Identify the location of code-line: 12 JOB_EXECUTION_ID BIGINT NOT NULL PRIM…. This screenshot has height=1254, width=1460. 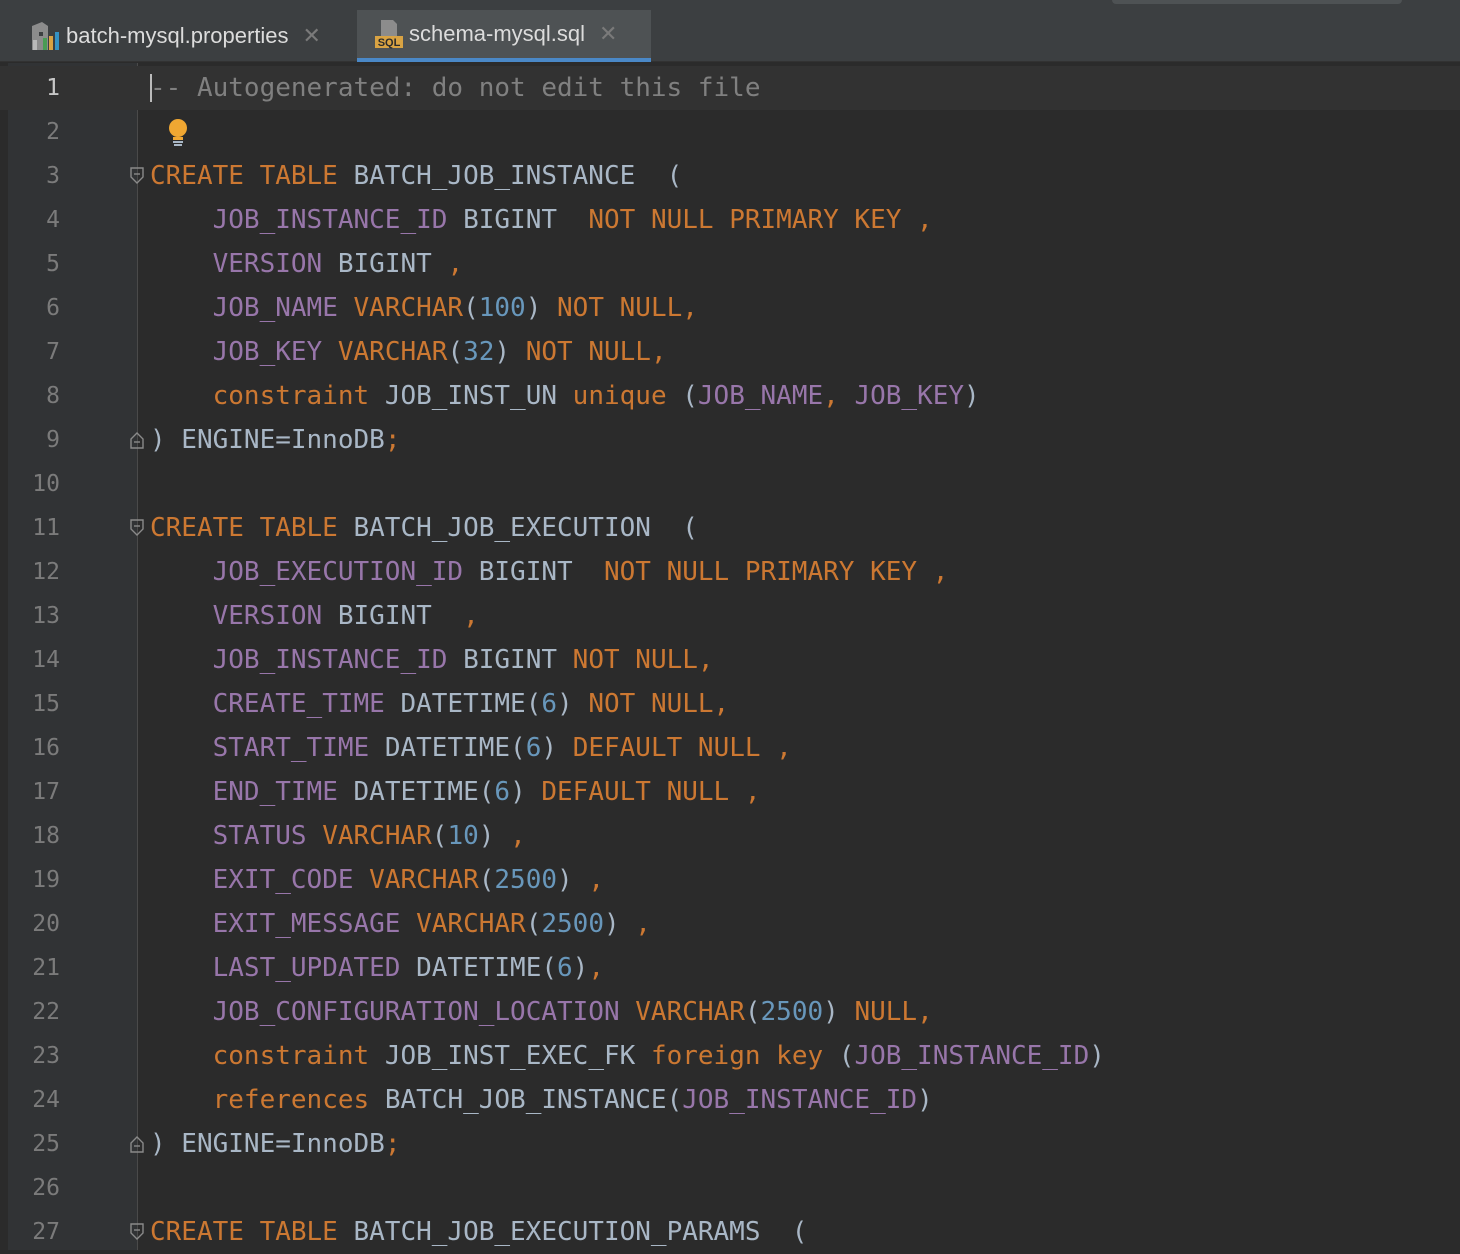
(730, 572).